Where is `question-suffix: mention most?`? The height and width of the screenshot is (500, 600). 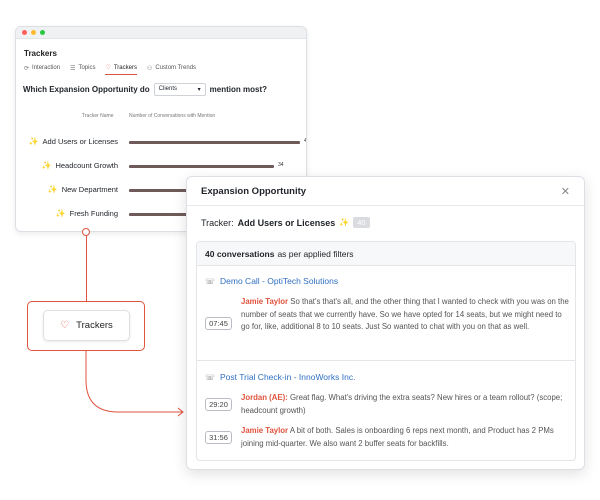 question-suffix: mention most? is located at coordinates (238, 89).